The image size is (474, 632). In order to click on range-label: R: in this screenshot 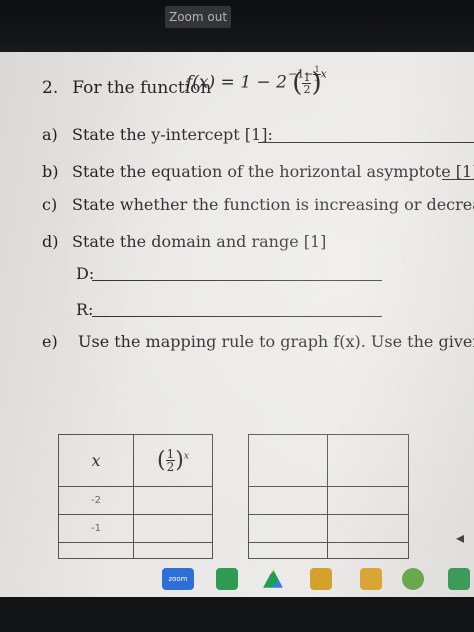, I will do `click(85, 309)`.